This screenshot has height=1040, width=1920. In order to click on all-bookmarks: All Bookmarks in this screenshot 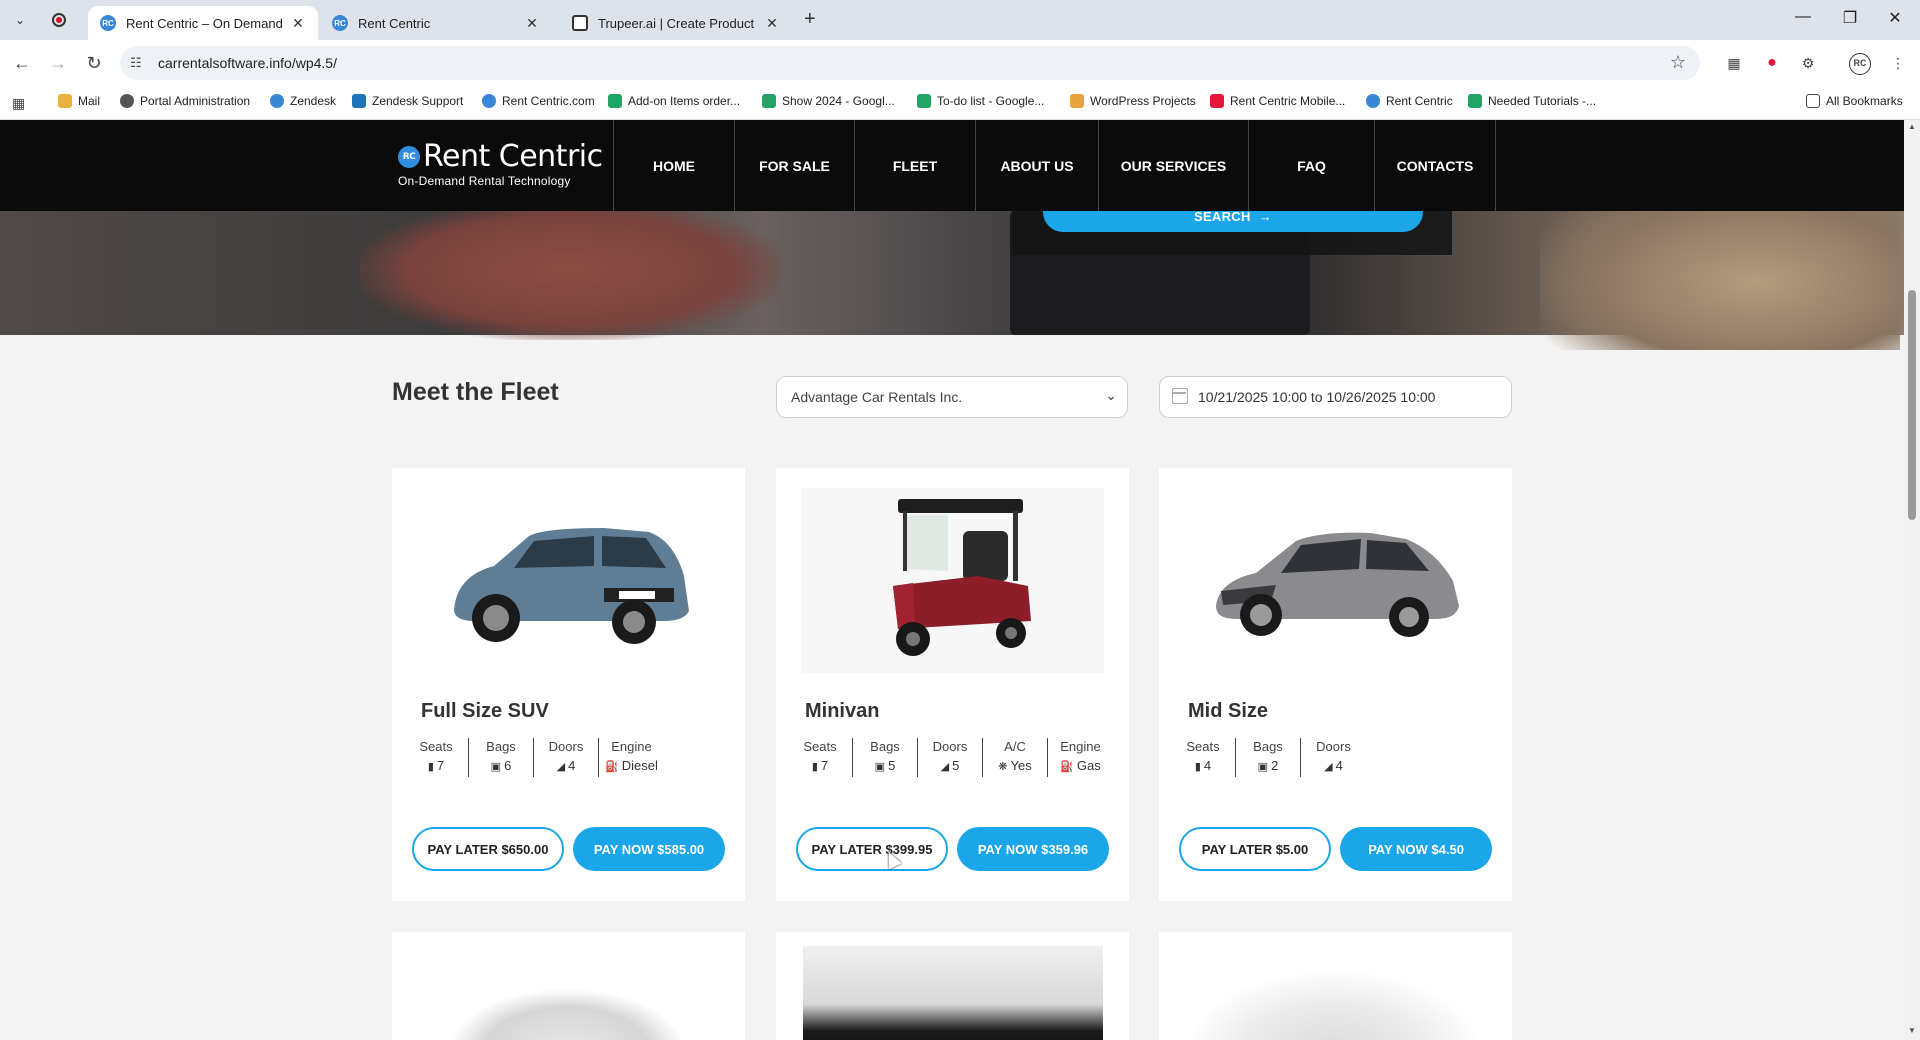, I will do `click(1854, 101)`.